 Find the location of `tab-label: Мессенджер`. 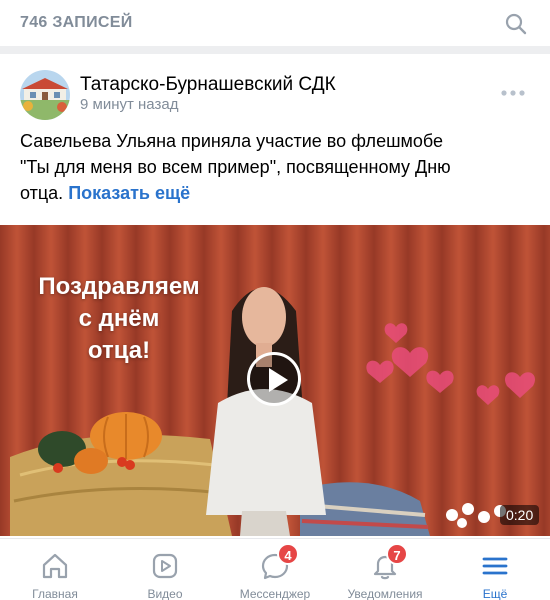

tab-label: Мессенджер is located at coordinates (275, 593).